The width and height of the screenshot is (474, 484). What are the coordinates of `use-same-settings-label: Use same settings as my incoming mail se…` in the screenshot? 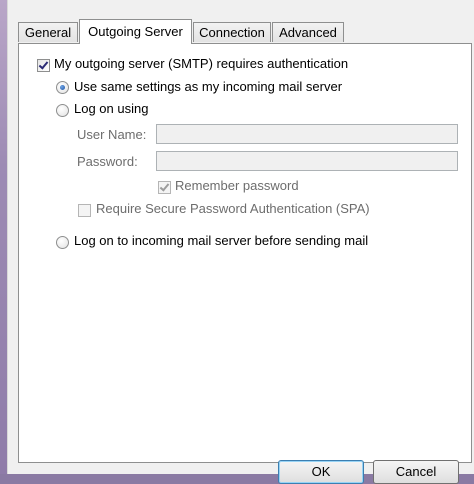 It's located at (208, 86).